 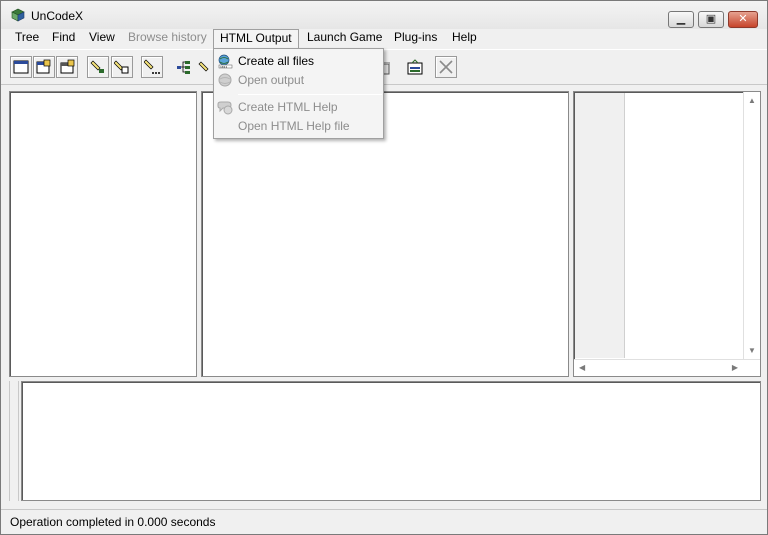 I want to click on title-bar: UnCodeX ▁ ▣ ✕, so click(x=384, y=15).